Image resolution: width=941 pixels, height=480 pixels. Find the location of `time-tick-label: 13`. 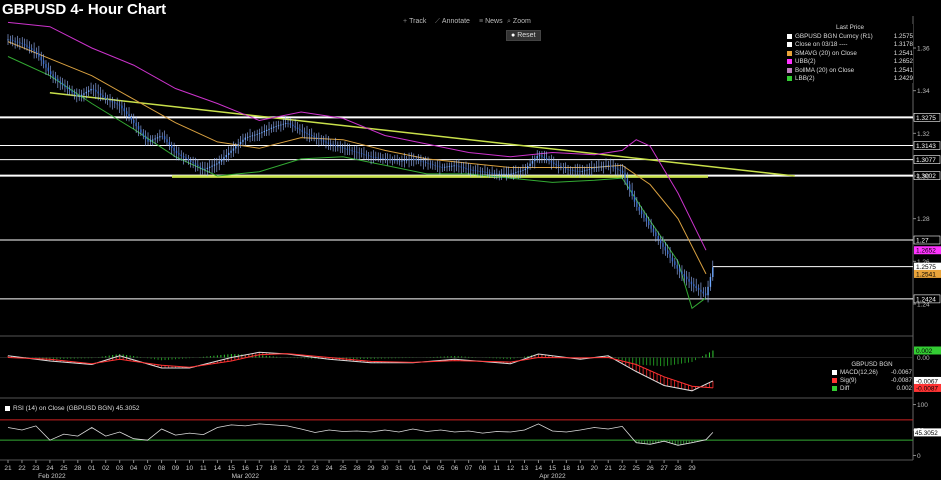

time-tick-label: 13 is located at coordinates (525, 468).